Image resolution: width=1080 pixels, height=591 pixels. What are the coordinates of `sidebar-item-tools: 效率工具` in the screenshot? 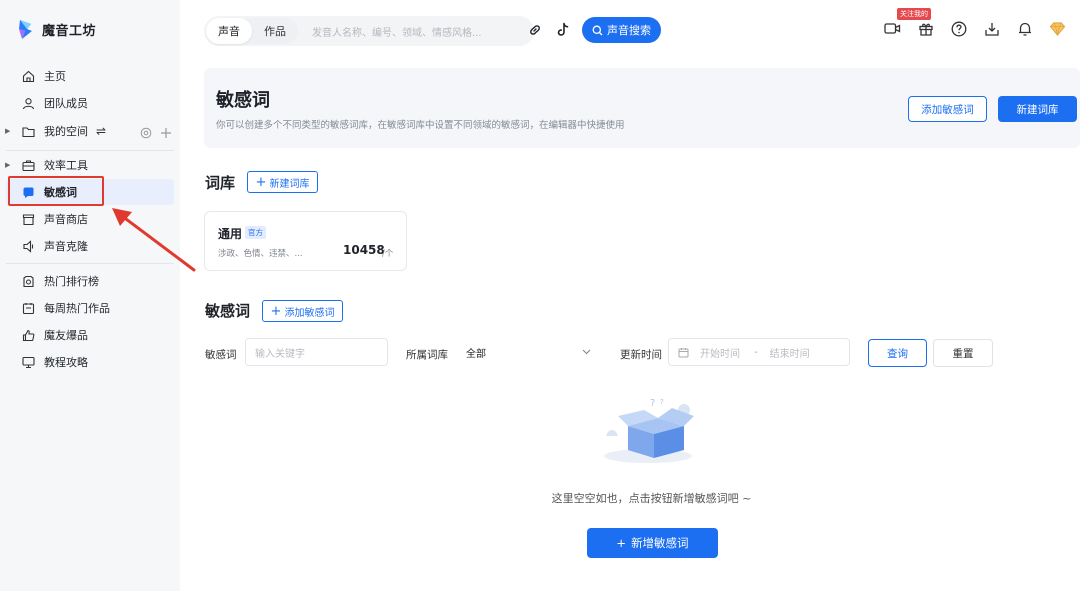 It's located at (90, 165).